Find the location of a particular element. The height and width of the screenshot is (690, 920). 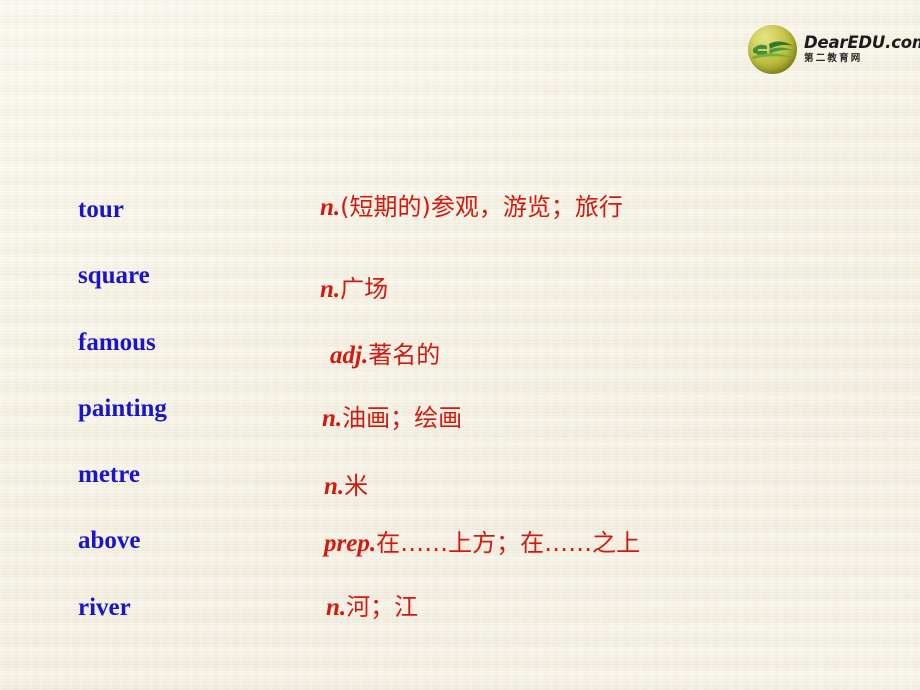

vocabulary-term: metre is located at coordinates (109, 474).